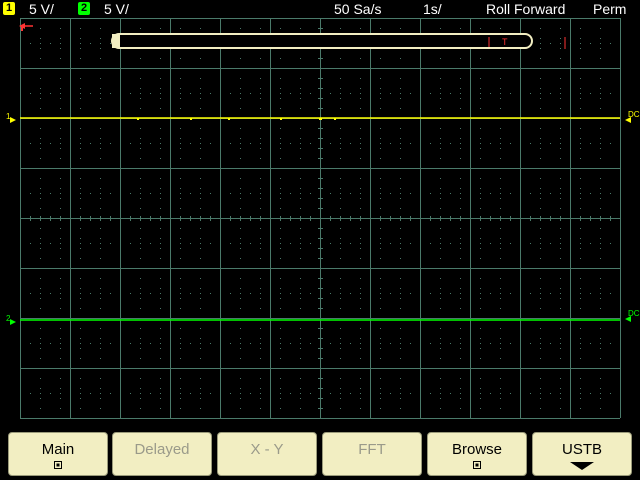 This screenshot has width=640, height=480. I want to click on softkey-main: Main, so click(58, 454).